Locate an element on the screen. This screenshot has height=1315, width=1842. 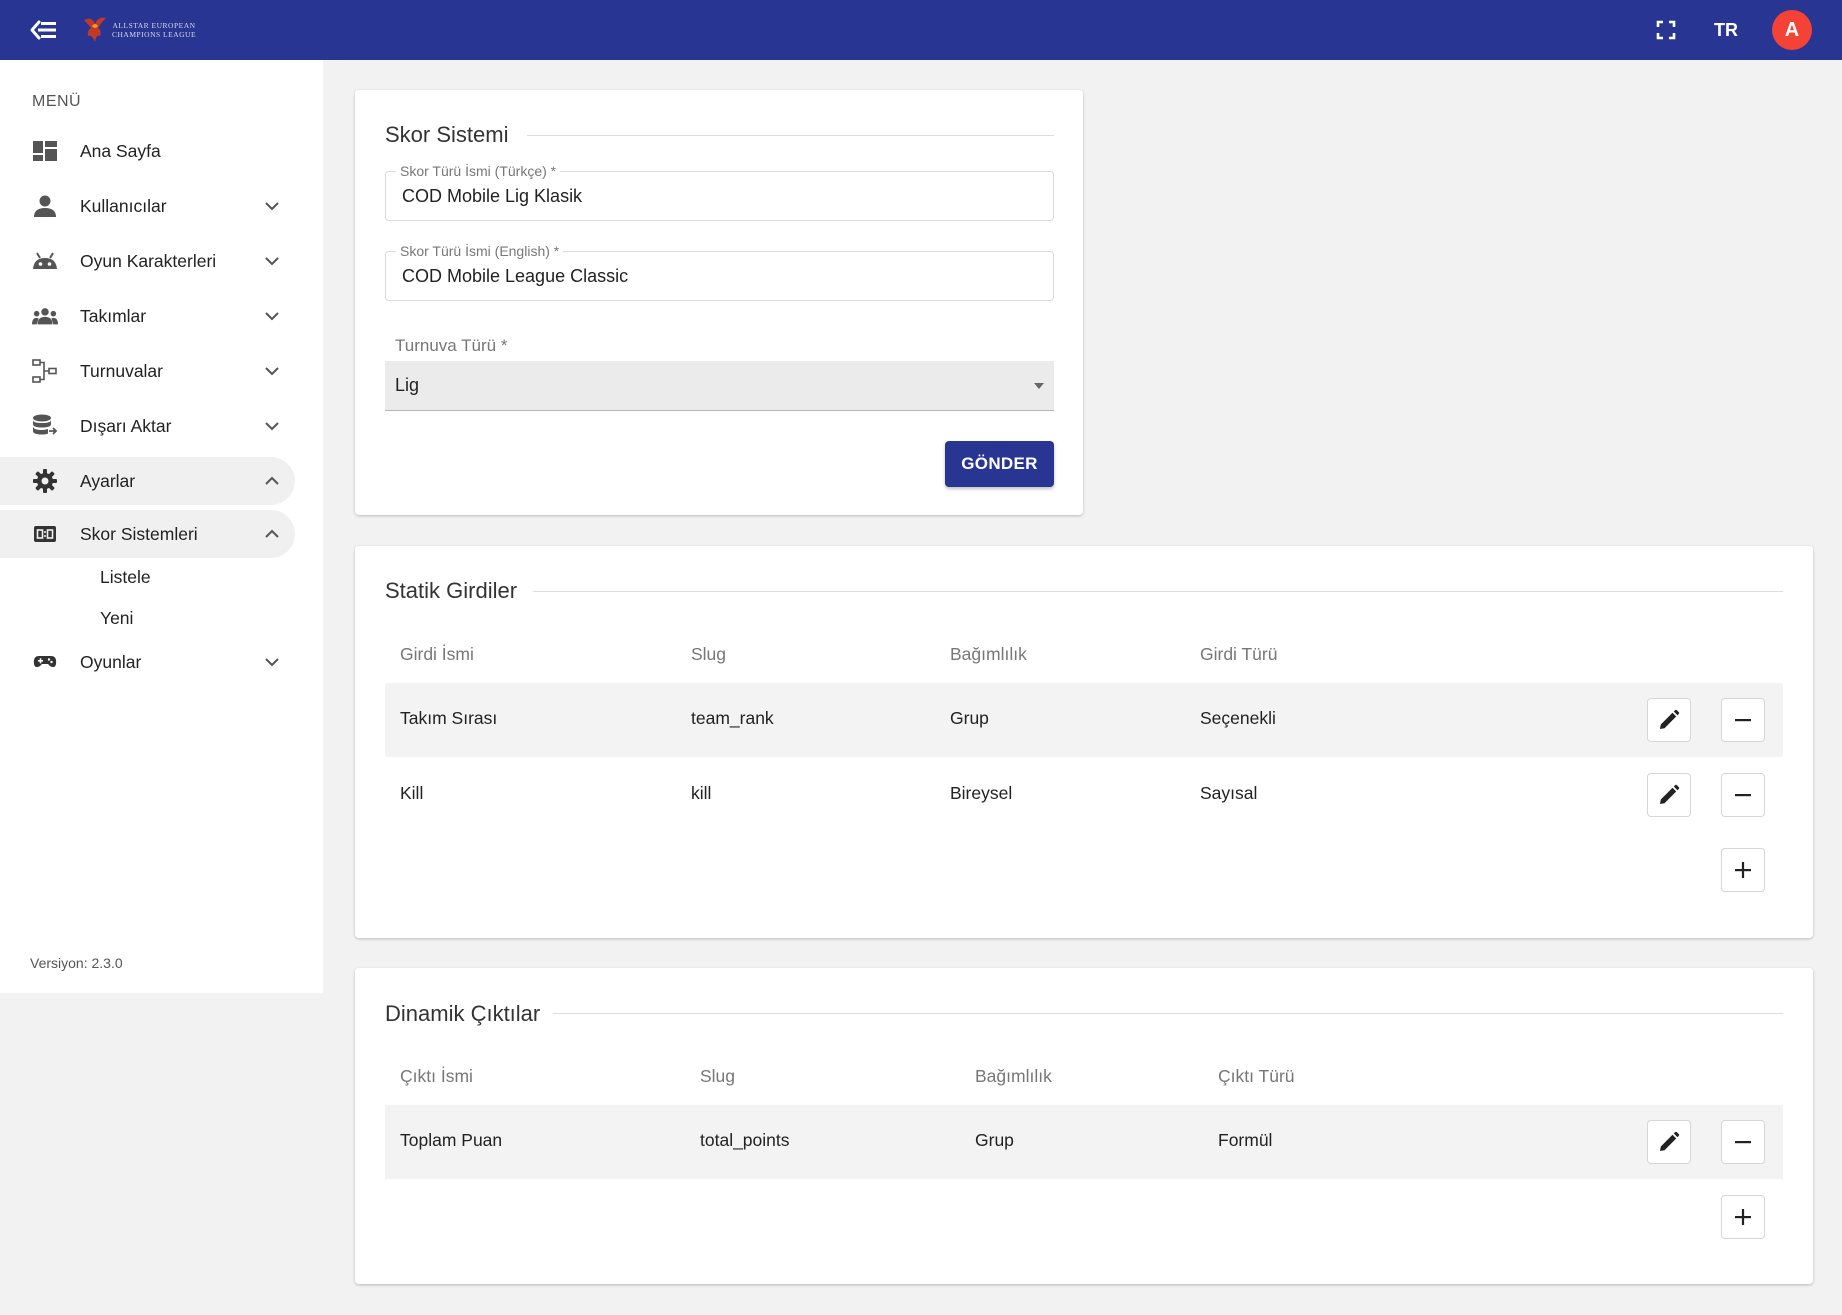
language-switcher: TR is located at coordinates (1726, 30).